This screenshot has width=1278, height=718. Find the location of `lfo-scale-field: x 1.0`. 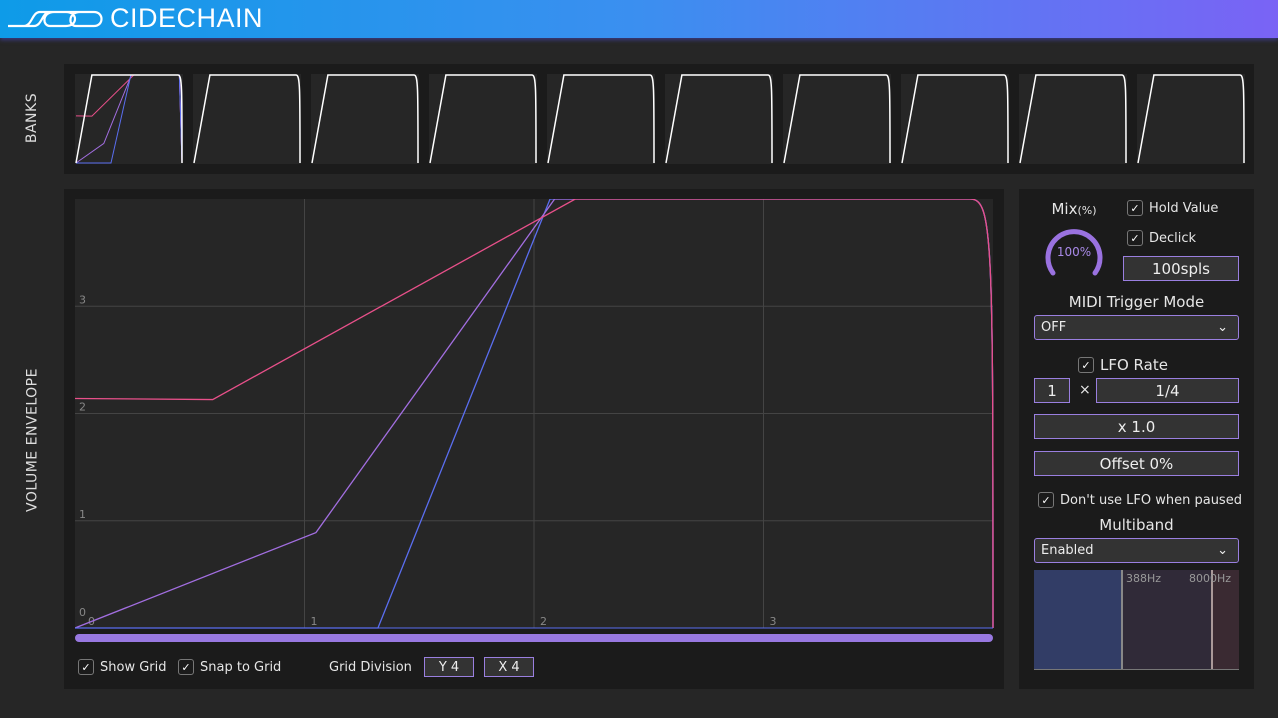

lfo-scale-field: x 1.0 is located at coordinates (1136, 426).